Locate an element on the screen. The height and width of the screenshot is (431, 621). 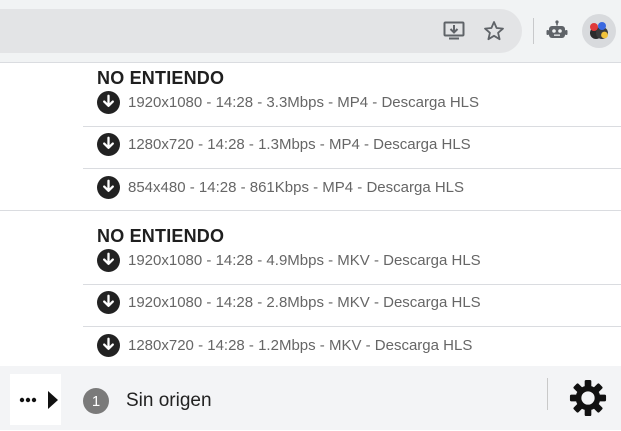
origin-count-badge: 1 is located at coordinates (96, 401).